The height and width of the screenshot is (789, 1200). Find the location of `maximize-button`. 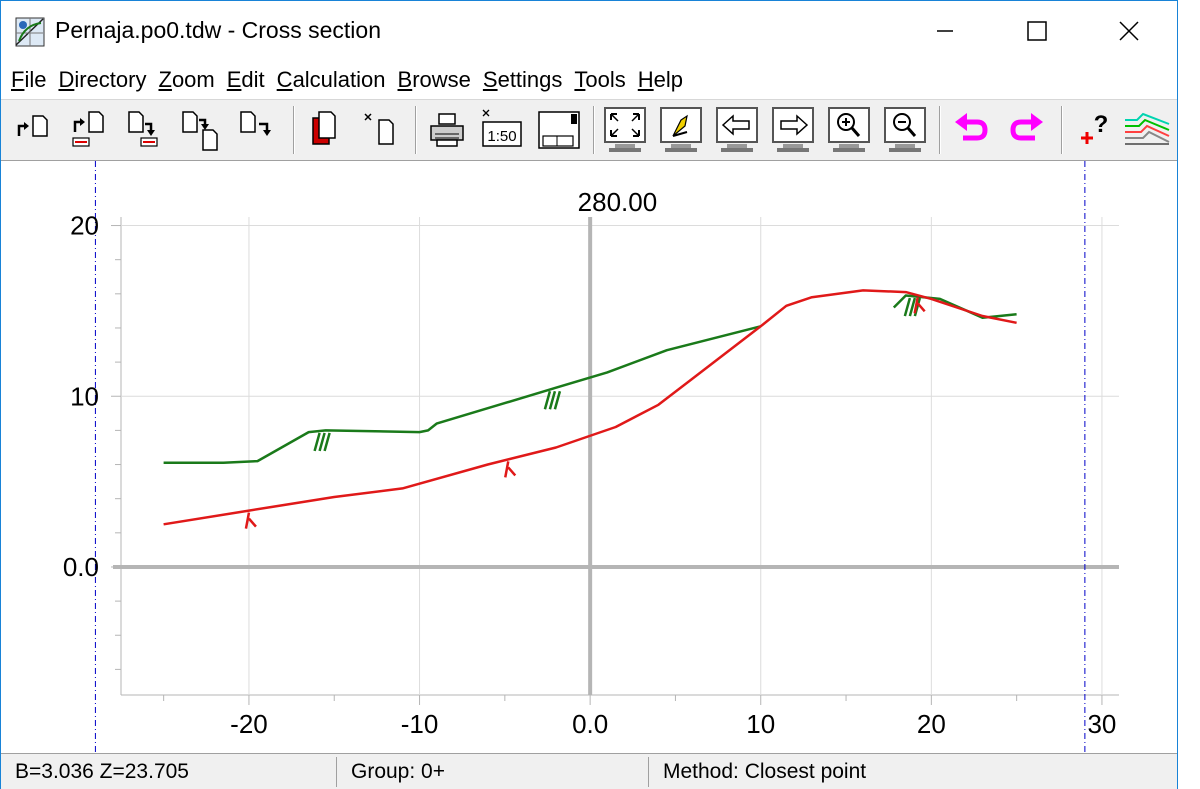

maximize-button is located at coordinates (1037, 31).